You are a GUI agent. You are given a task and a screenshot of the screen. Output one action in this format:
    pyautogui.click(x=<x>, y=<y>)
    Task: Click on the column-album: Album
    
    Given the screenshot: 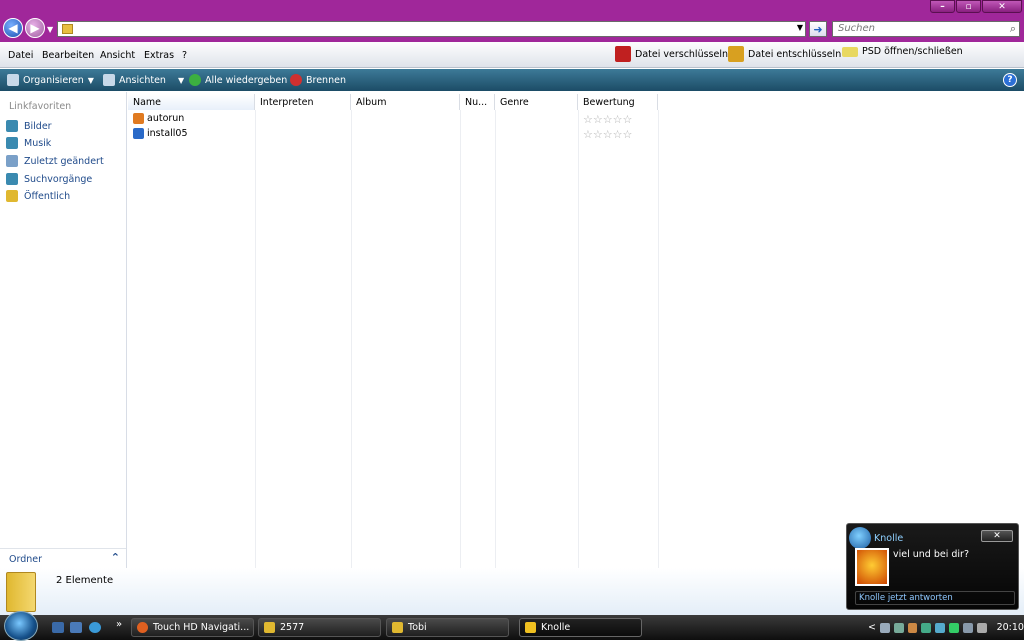 What is the action you would take?
    pyautogui.click(x=405, y=102)
    